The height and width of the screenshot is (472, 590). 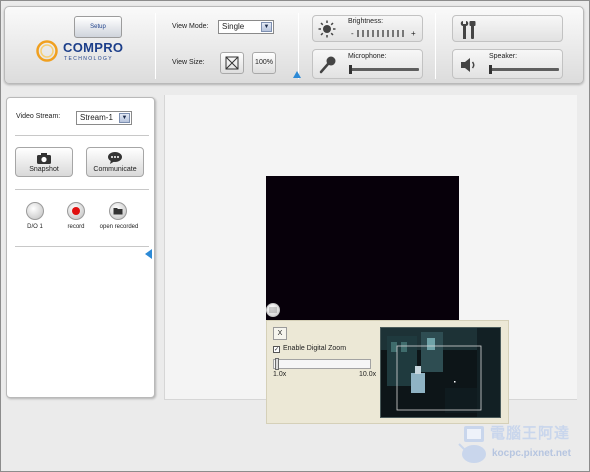 I want to click on collapse-toolbar-arrow-icon, so click(x=297, y=74).